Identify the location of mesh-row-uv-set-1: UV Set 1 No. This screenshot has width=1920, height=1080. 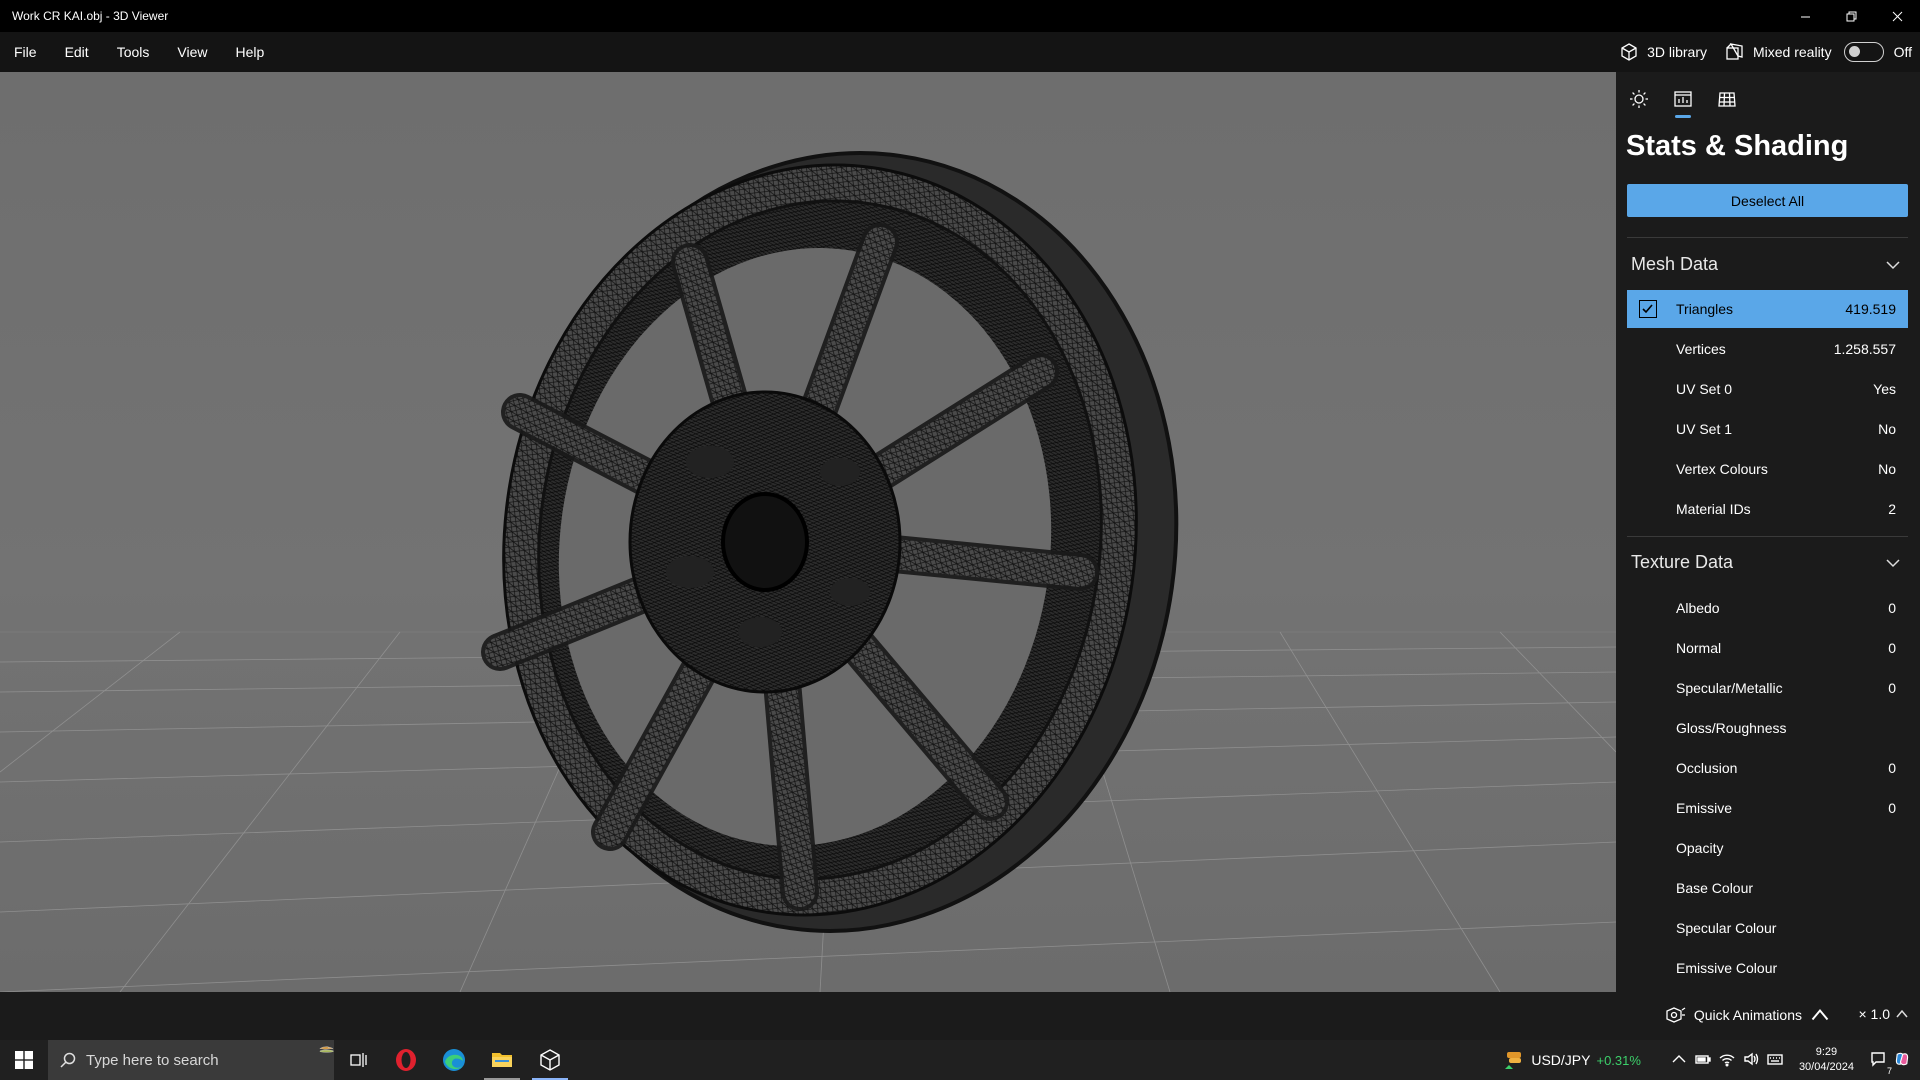
(1767, 429).